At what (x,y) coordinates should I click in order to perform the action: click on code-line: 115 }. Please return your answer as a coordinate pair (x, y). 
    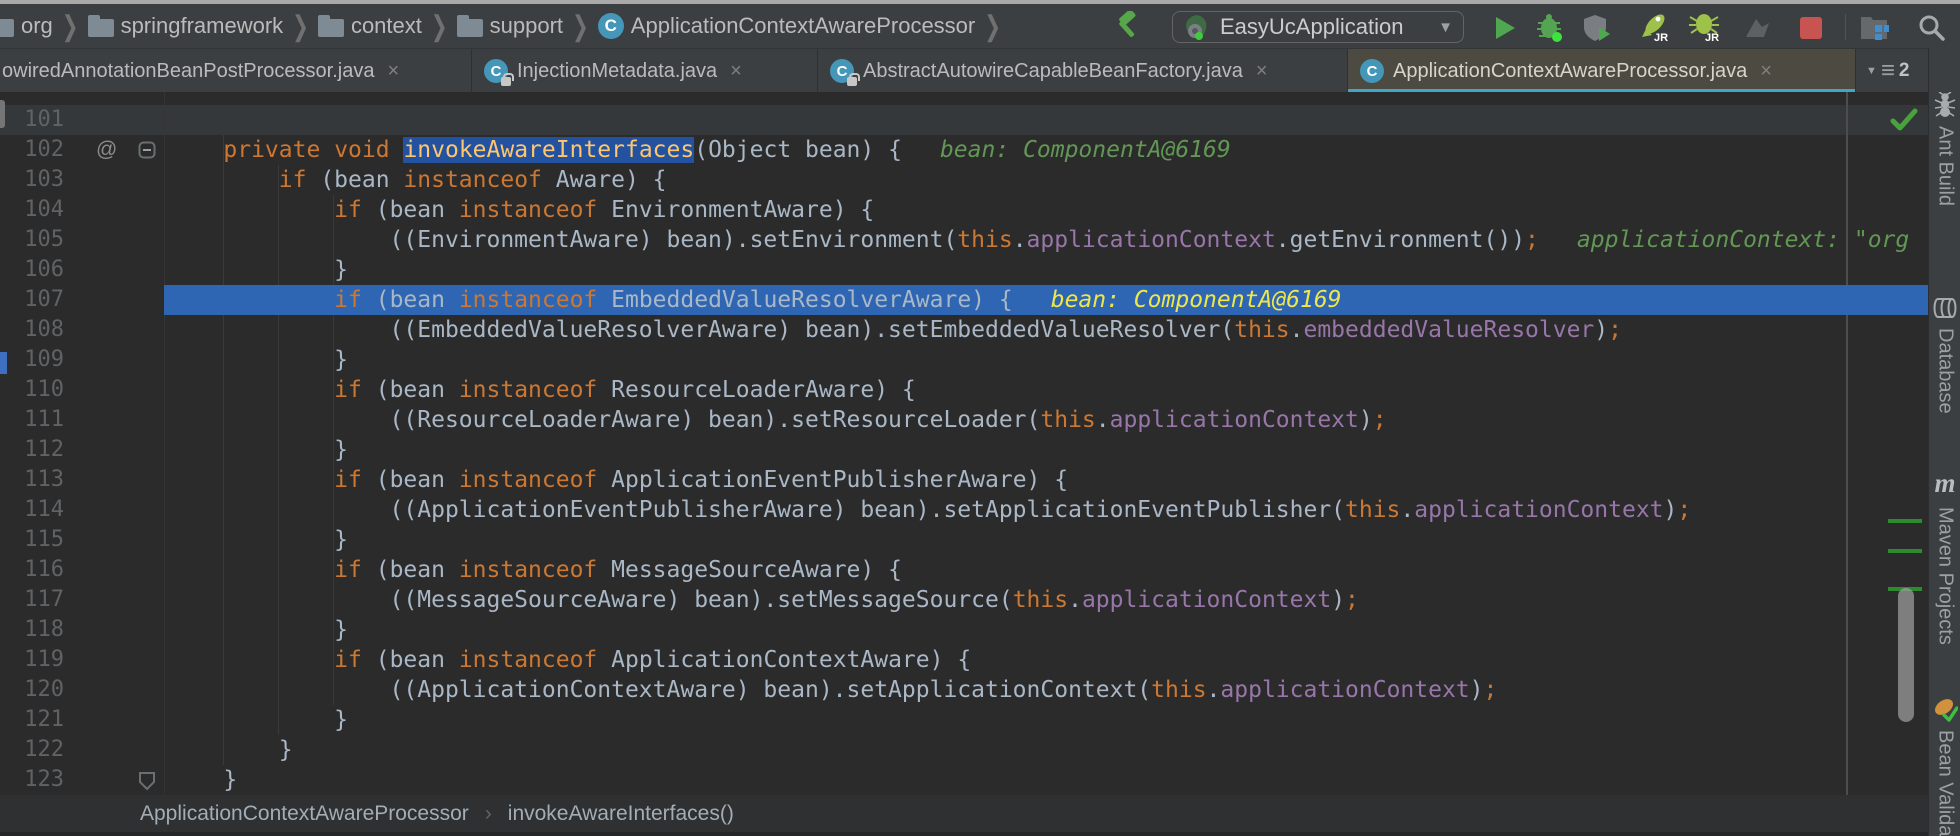
    Looking at the image, I should click on (964, 540).